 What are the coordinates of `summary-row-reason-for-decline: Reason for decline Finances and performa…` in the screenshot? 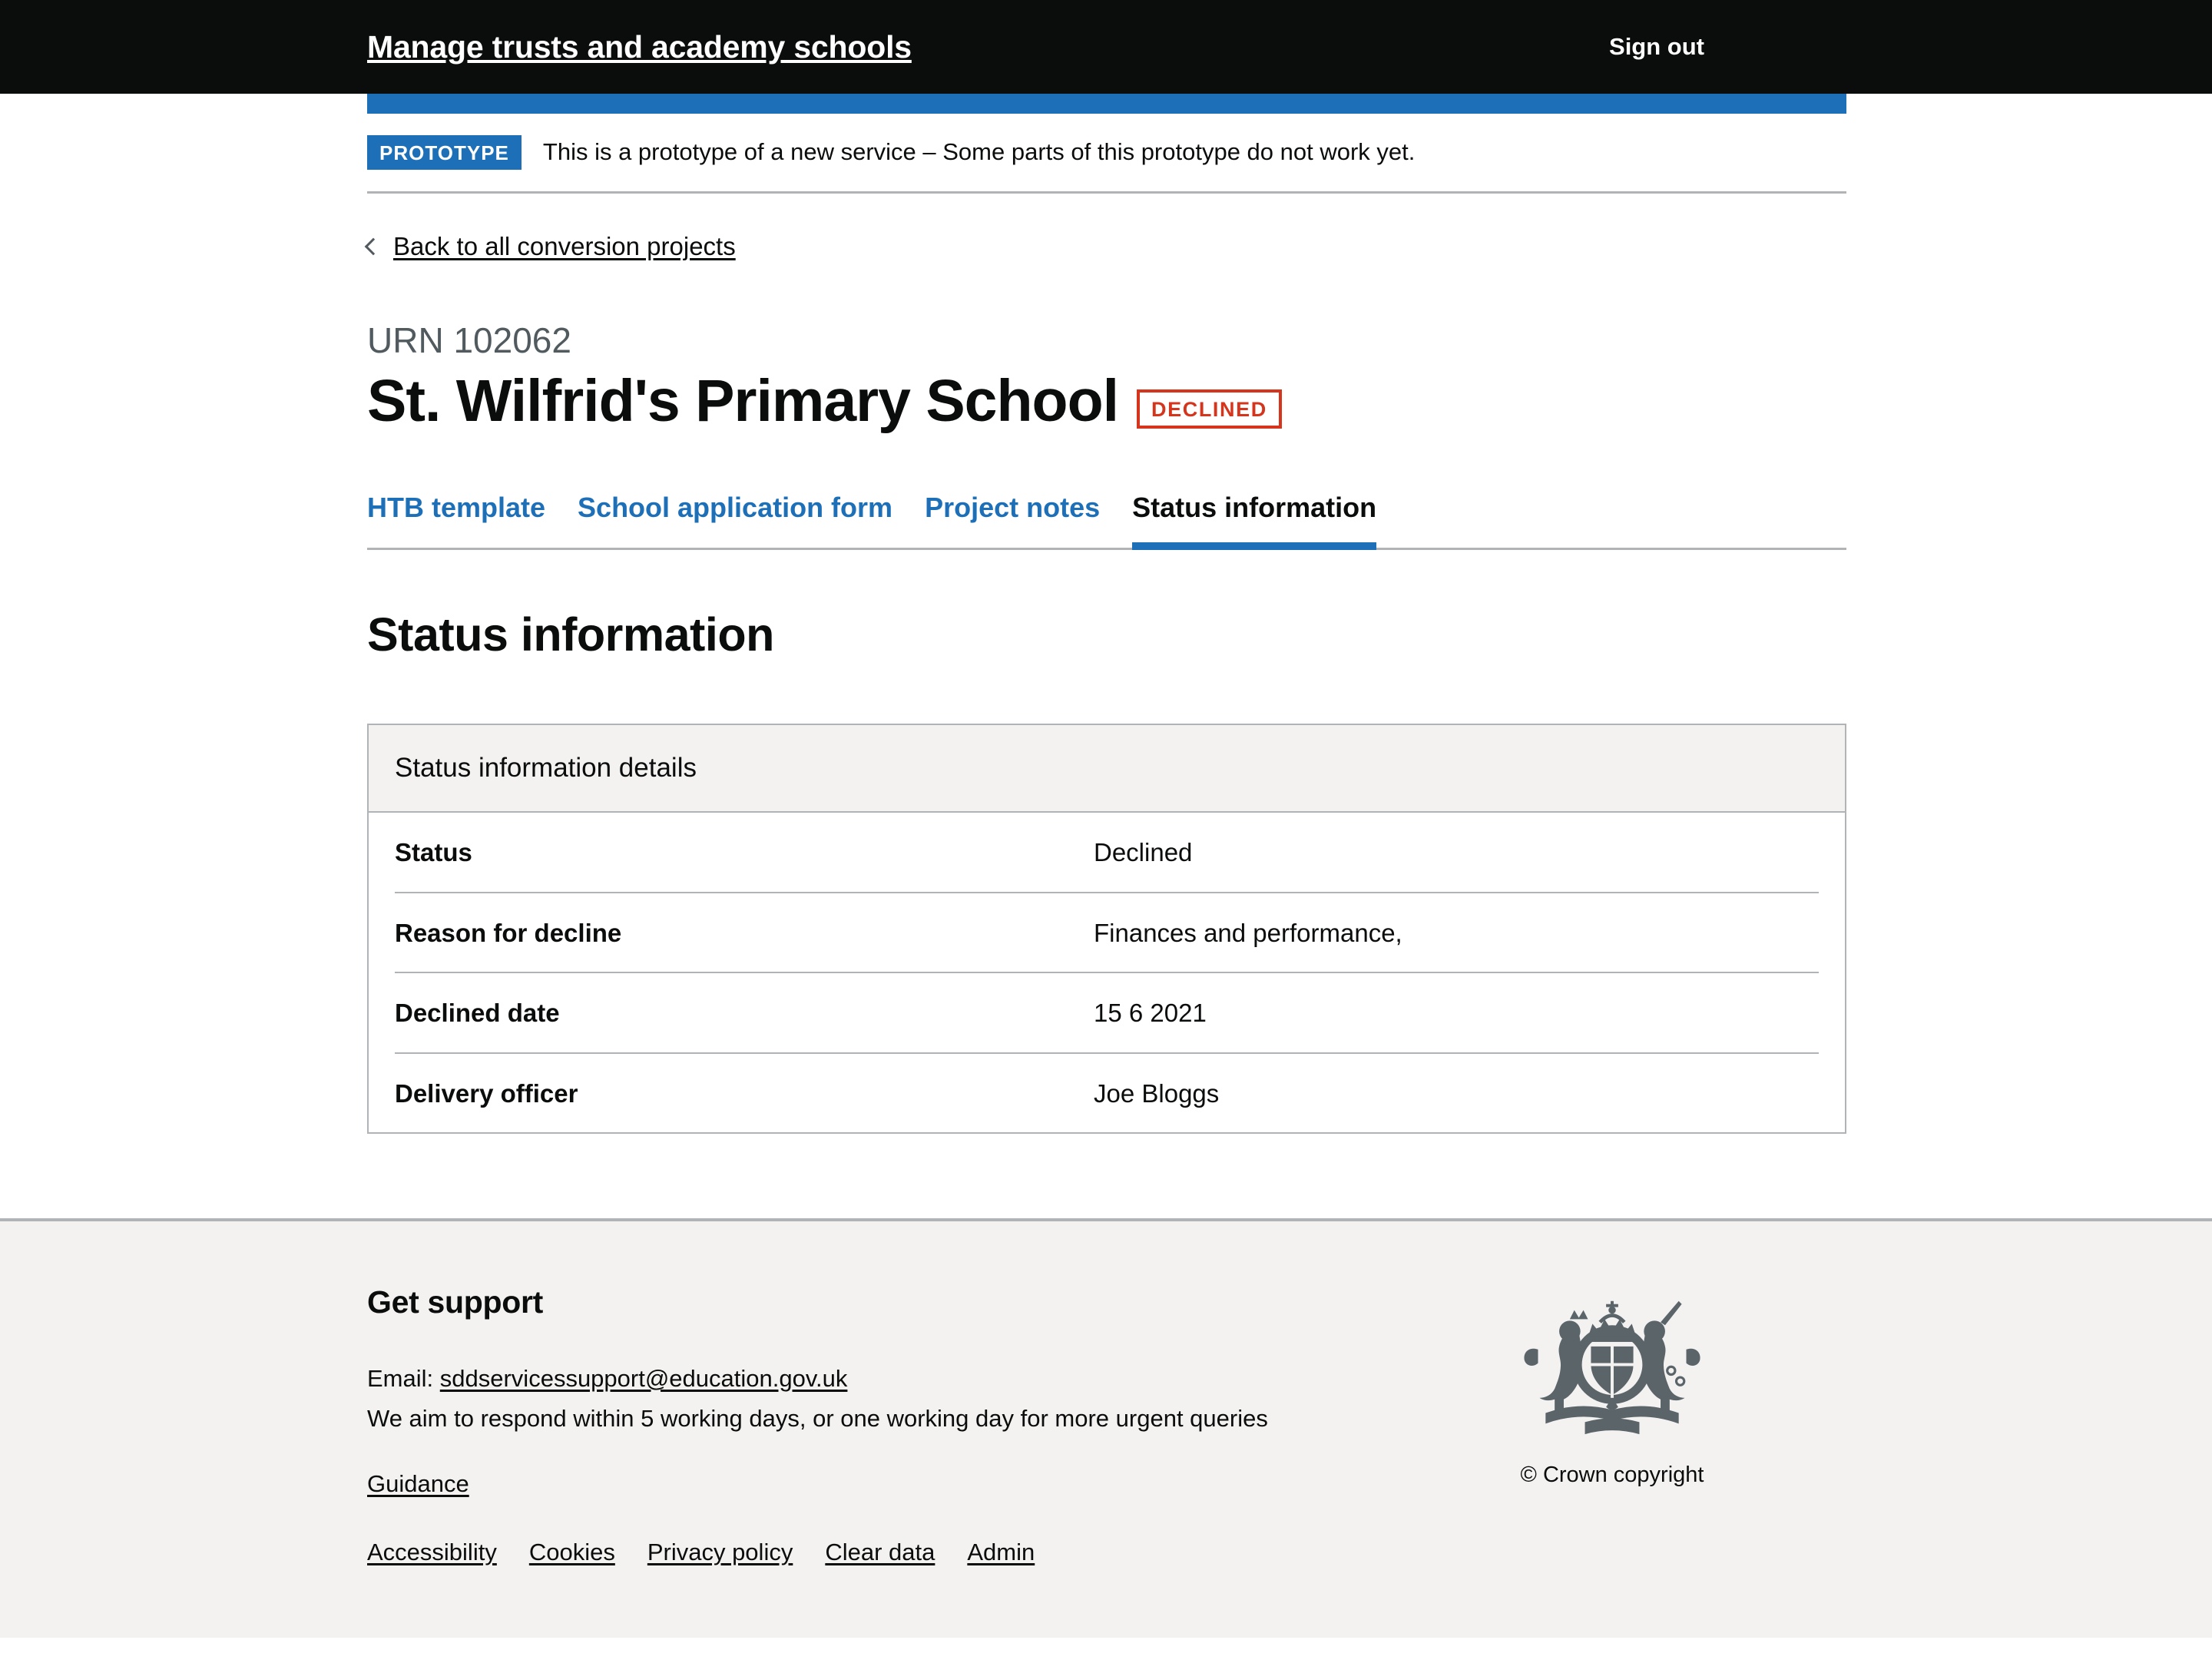 It's located at (1107, 933).